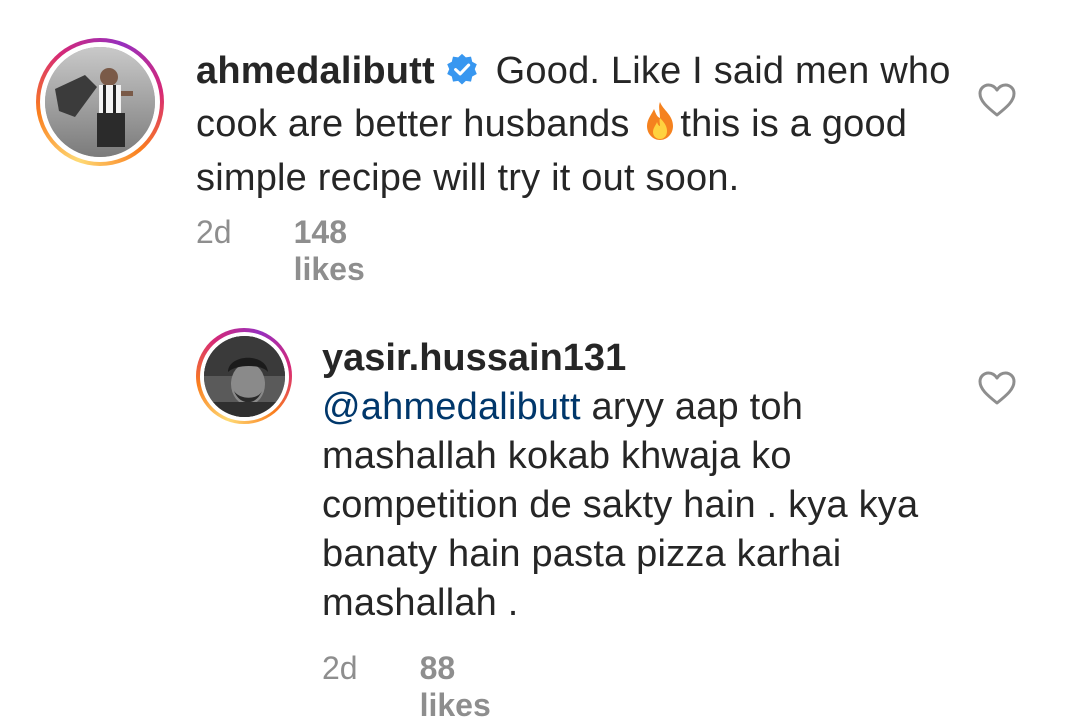 The width and height of the screenshot is (1080, 728). I want to click on fire-emoji, so click(660, 127).